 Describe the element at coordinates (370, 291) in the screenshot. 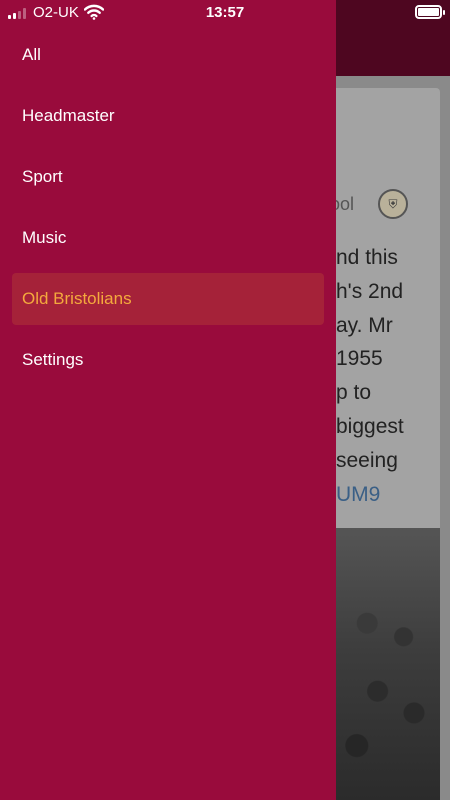

I see `post-text-line: h's 2nd` at that location.